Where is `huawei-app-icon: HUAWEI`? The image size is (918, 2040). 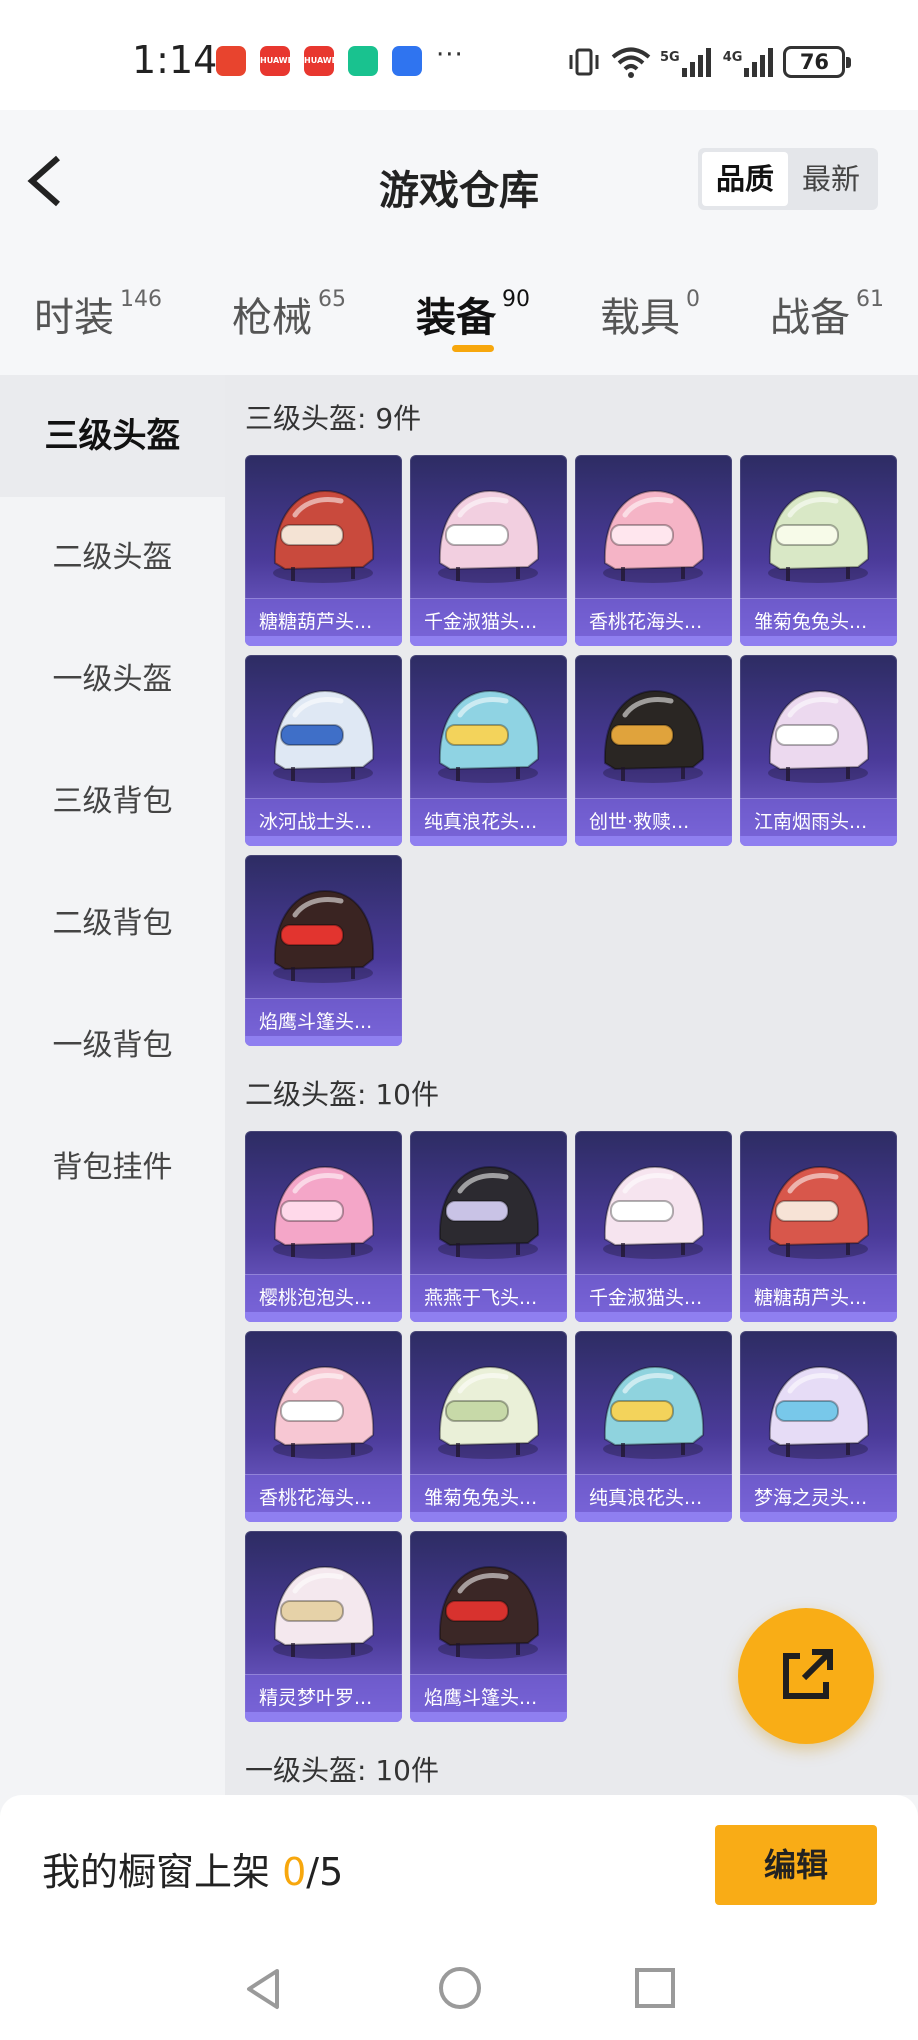
huawei-app-icon: HUAWEI is located at coordinates (278, 61).